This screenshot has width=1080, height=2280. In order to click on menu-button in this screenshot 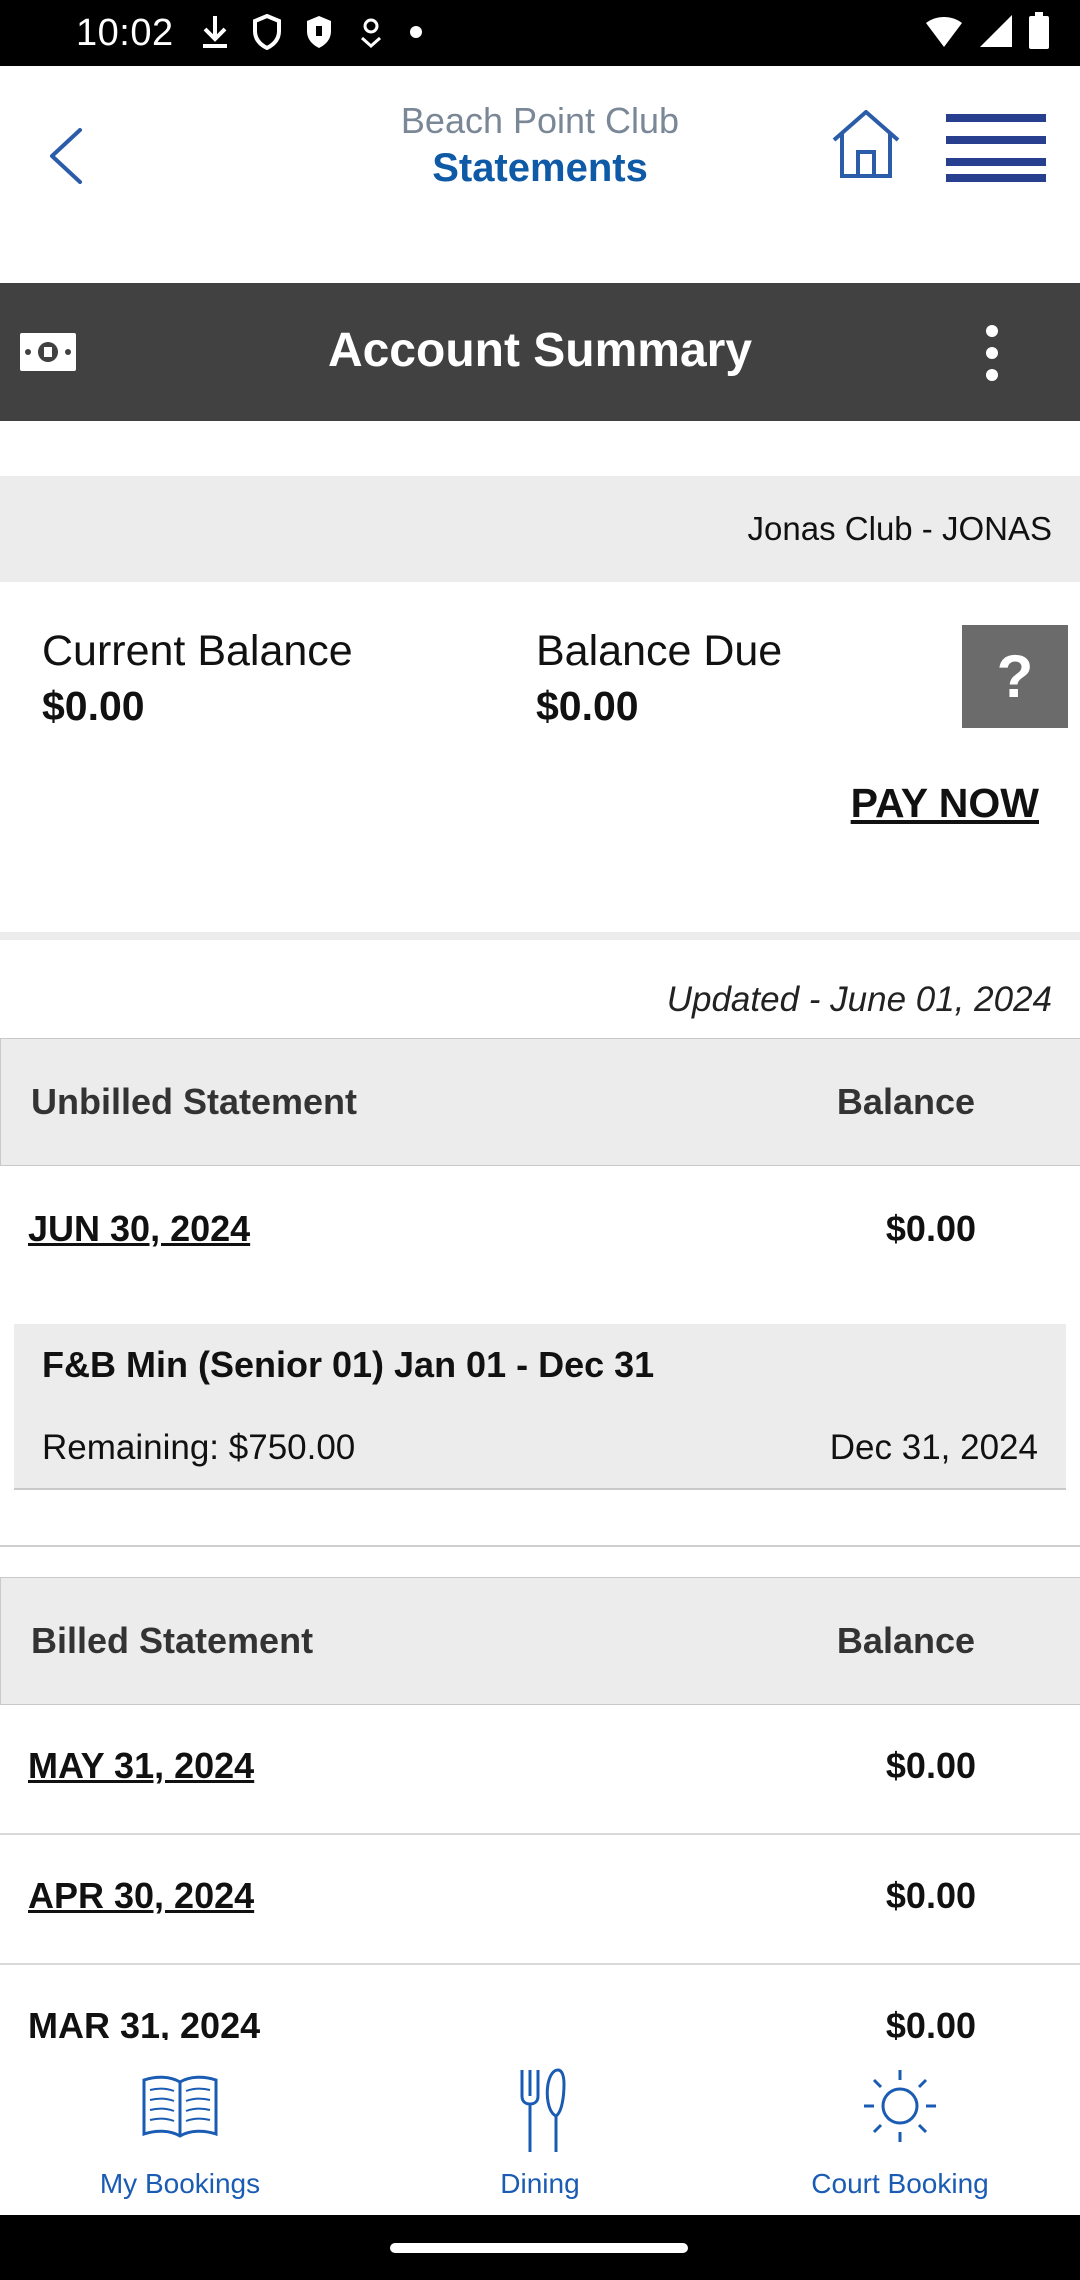, I will do `click(996, 146)`.